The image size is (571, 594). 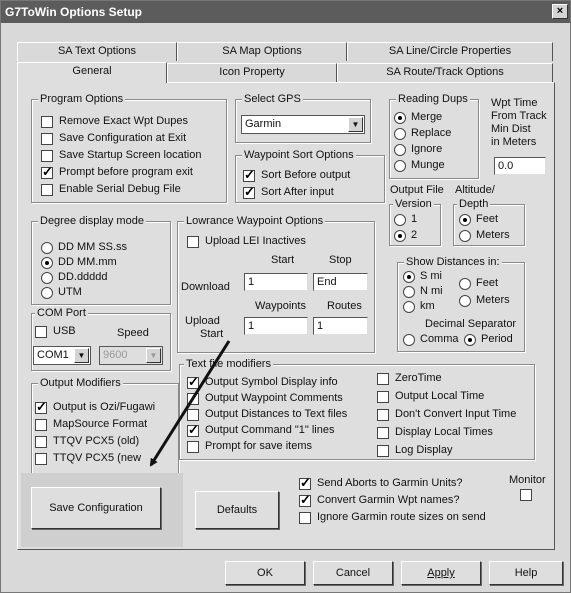 What do you see at coordinates (92, 72) in the screenshot?
I see `tab-general: General` at bounding box center [92, 72].